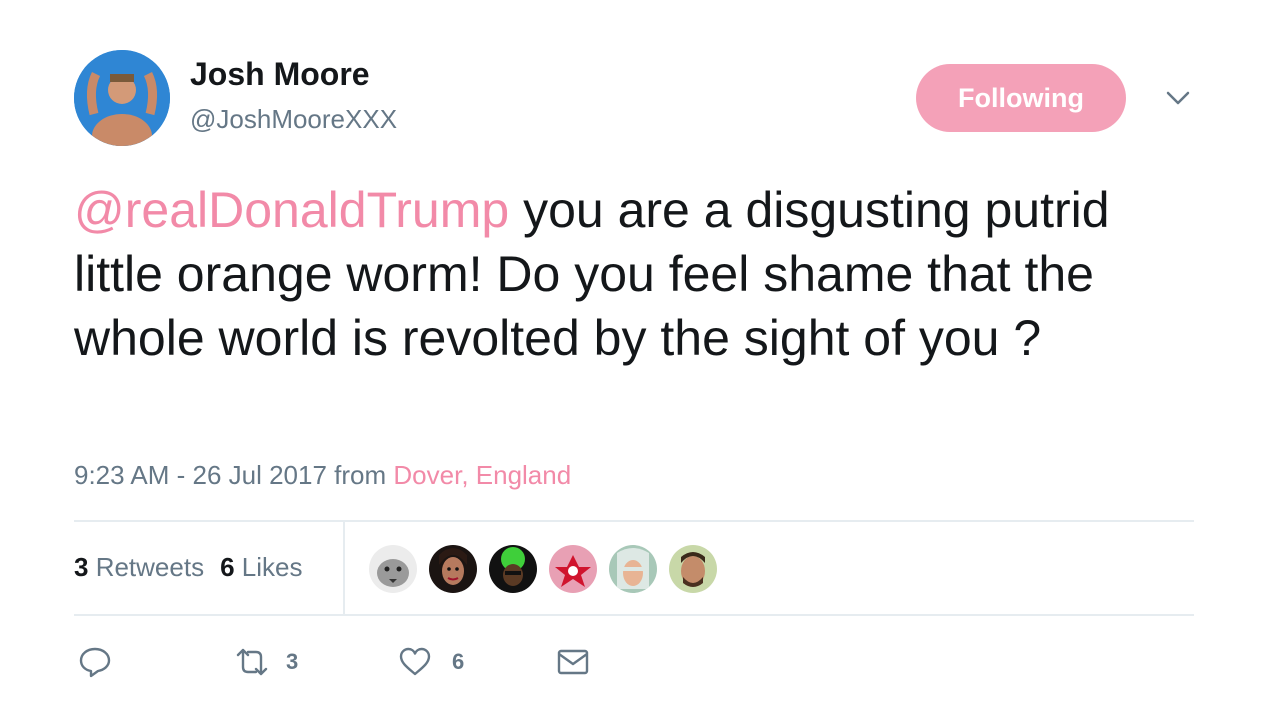  I want to click on retweets-count: 3, so click(81, 567).